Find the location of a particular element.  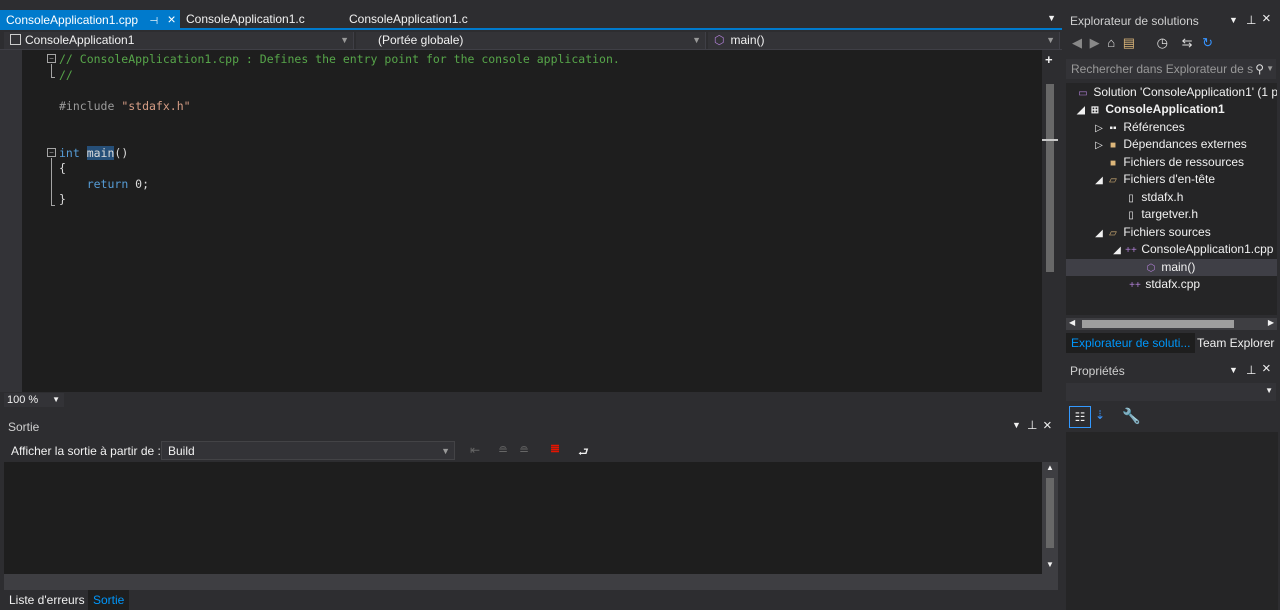

horizontal-scrollbar is located at coordinates (554, 400).